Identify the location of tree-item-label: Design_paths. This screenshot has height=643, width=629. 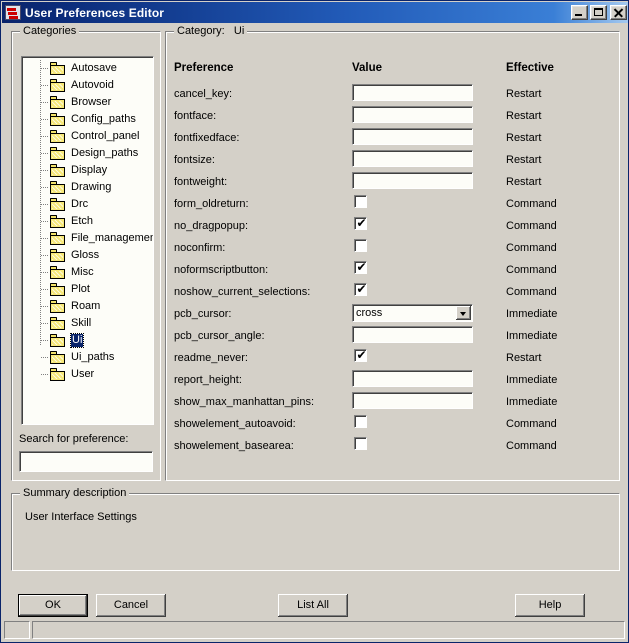
(105, 153).